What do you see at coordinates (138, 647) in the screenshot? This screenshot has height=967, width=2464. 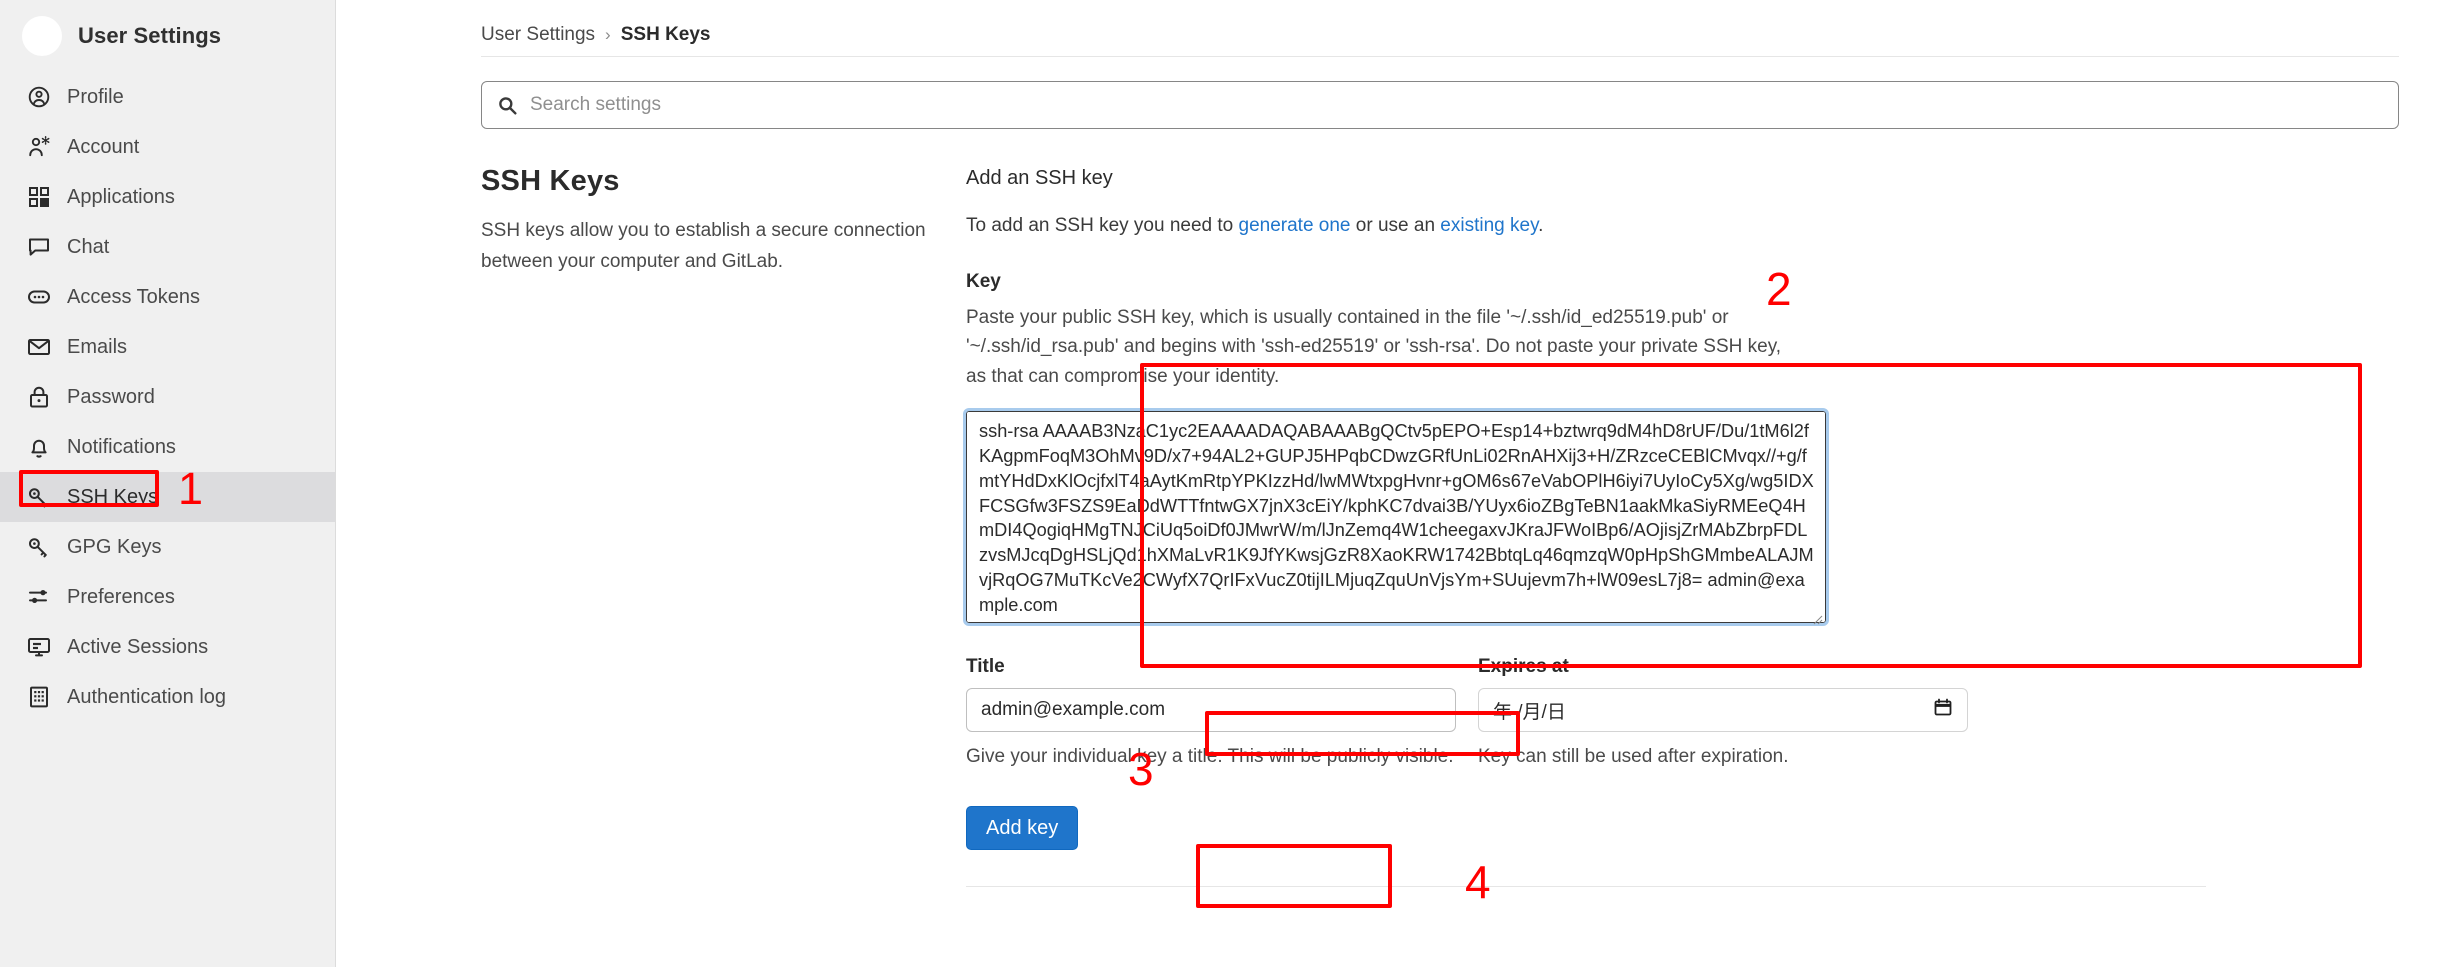 I see `sidebar-item-label: Active Sessions` at bounding box center [138, 647].